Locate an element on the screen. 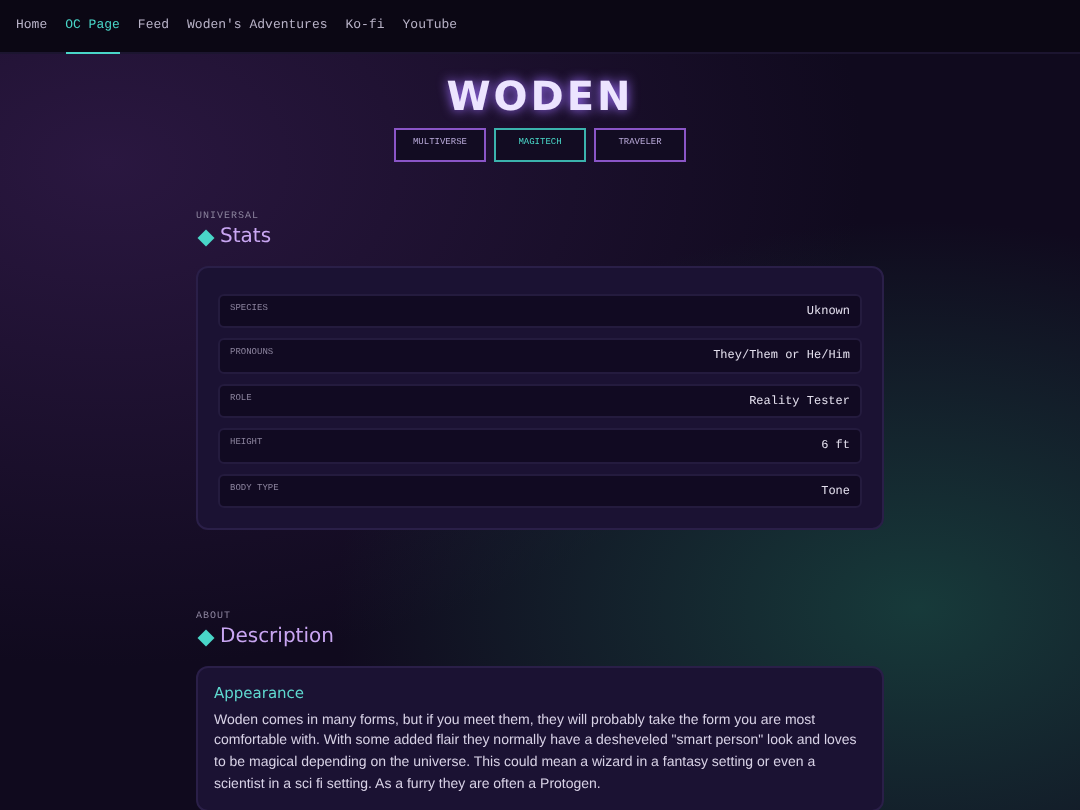  page-title: WODEN is located at coordinates (540, 96).